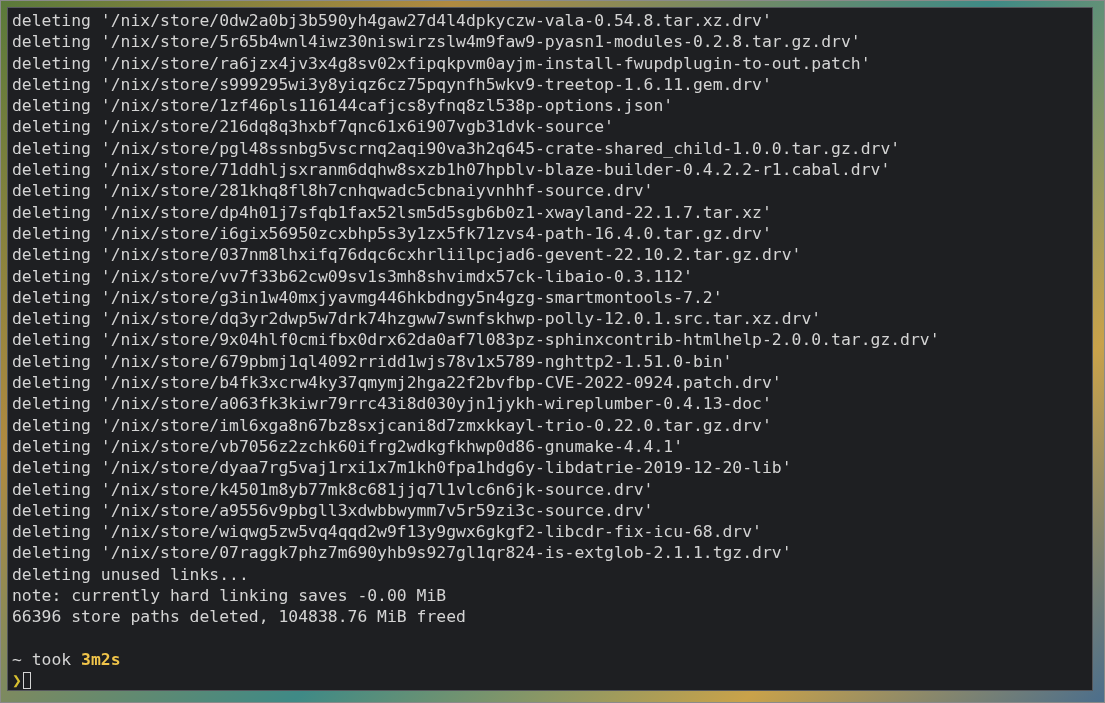 The width and height of the screenshot is (1105, 703). I want to click on output-line: deleting '/nix/store/07raggk7phz7m690yhb9s927gl1qr824-is-extglob-2.1.1.tgz.drv', so click(402, 553).